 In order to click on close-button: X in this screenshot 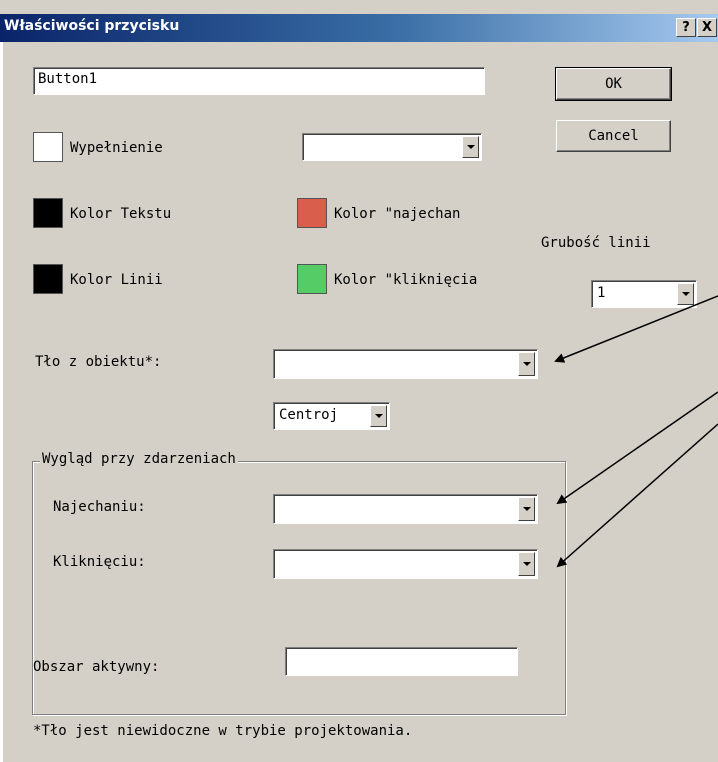, I will do `click(707, 27)`.